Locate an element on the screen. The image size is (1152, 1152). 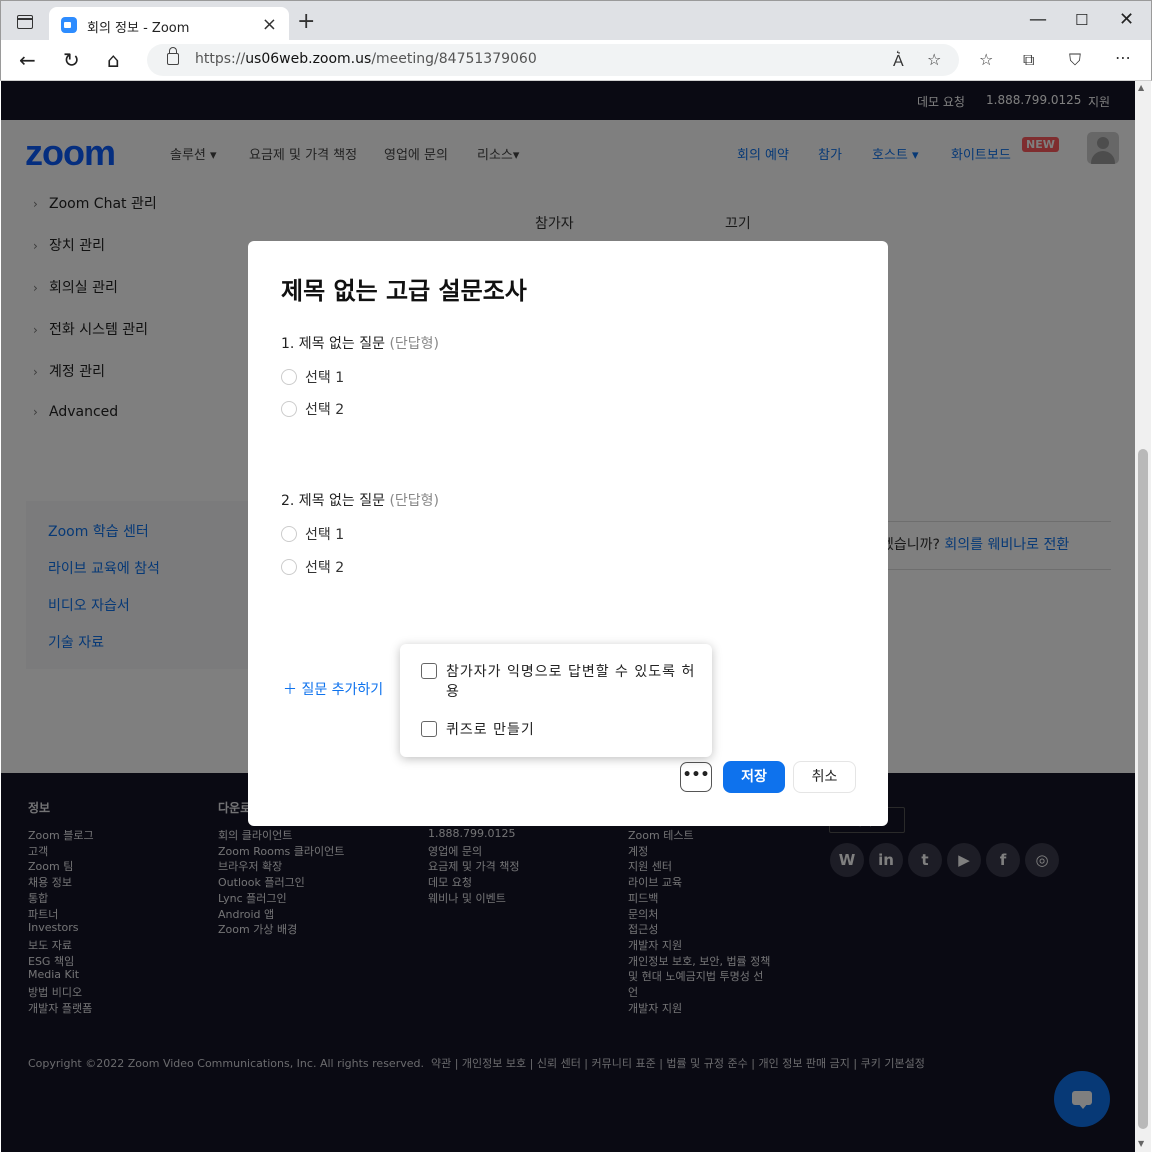
minimize-icon: — is located at coordinates (1038, 19).